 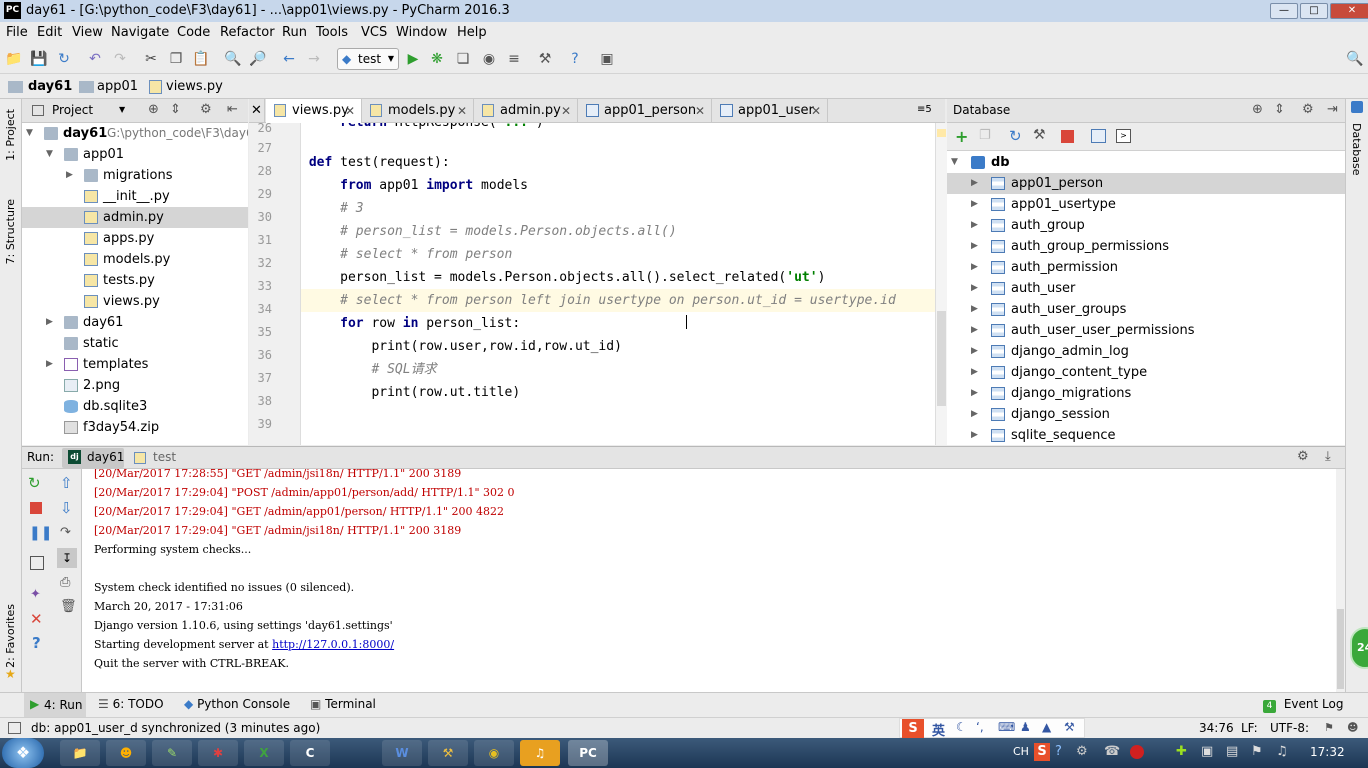 I want to click on pause-icon: ❚❚, so click(x=40, y=533).